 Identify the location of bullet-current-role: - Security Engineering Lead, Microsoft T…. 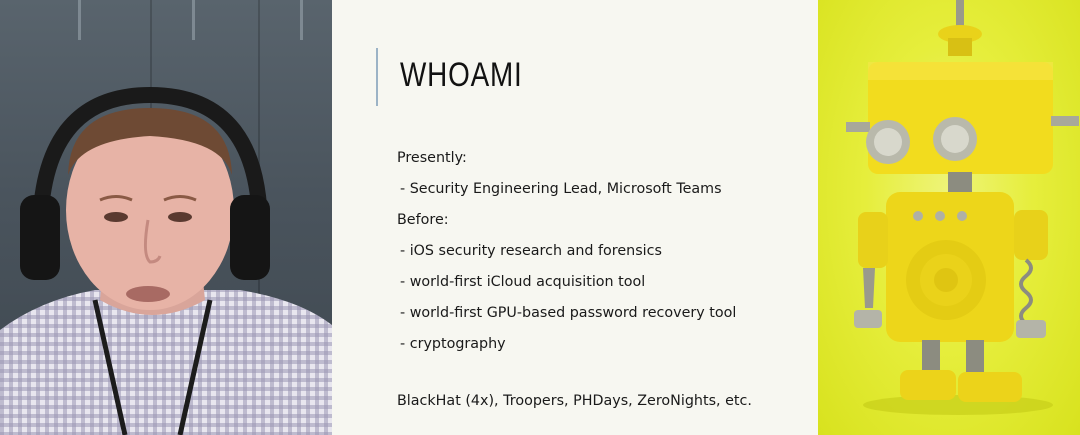
(561, 189).